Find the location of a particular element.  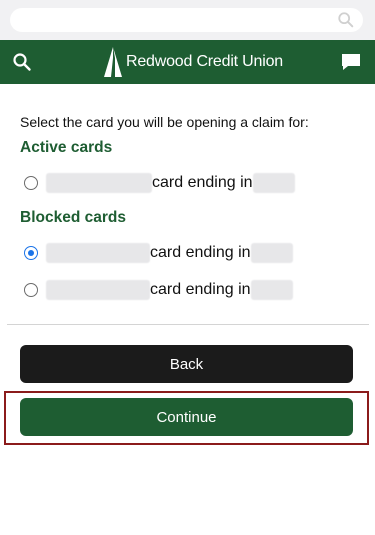

back-button: Back is located at coordinates (186, 364).